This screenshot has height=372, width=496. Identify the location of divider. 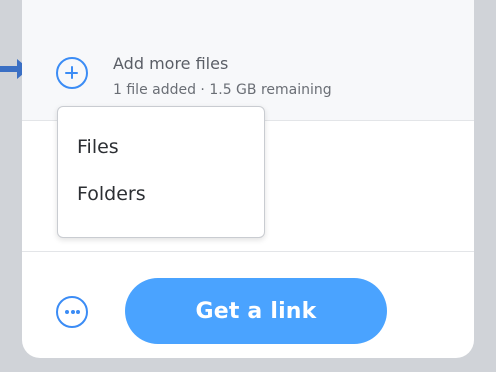
(248, 251).